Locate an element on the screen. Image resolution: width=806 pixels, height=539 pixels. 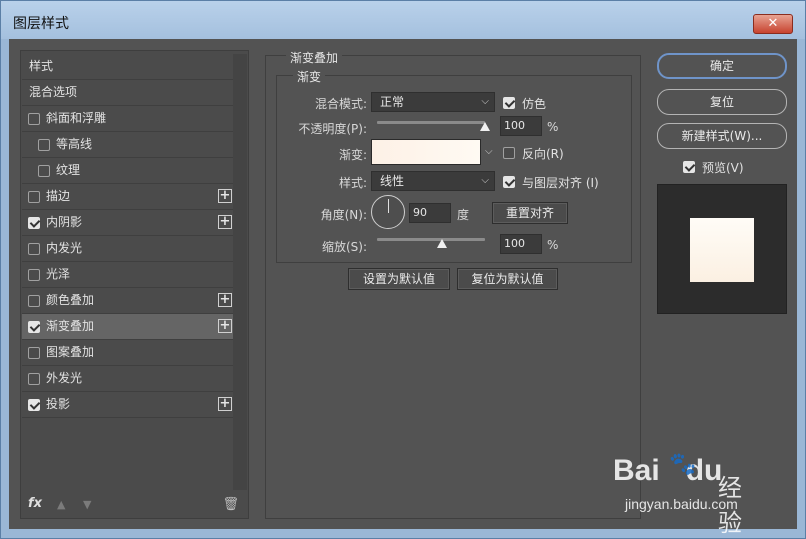
angle-dial-needle is located at coordinates (388, 206).